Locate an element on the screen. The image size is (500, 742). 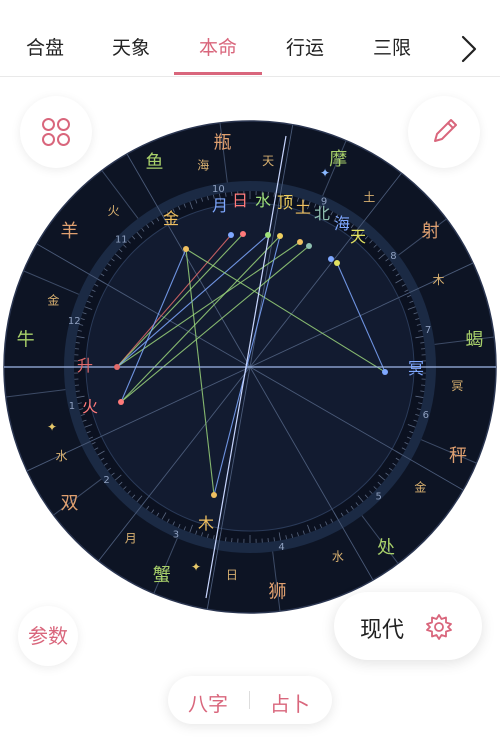
gear-icon is located at coordinates (439, 627).